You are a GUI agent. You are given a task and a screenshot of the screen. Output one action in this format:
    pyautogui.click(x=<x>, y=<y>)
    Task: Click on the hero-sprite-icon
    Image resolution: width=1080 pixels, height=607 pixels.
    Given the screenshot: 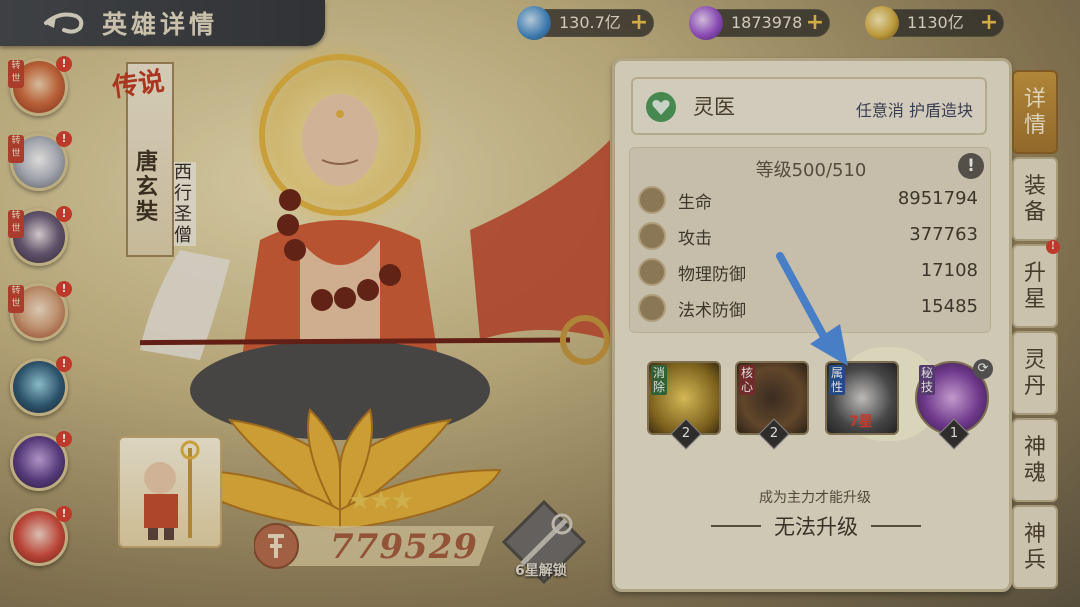 What is the action you would take?
    pyautogui.click(x=172, y=490)
    